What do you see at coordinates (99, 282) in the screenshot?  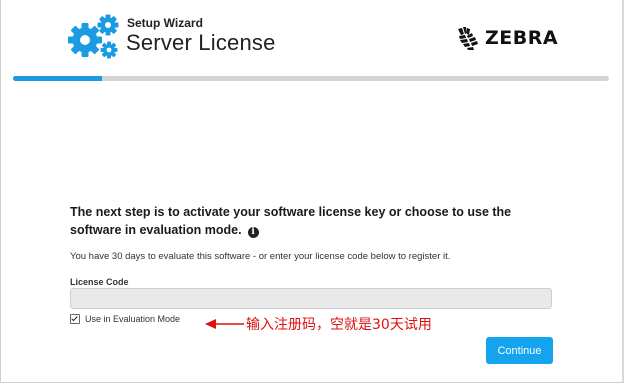 I see `license-code-label: License Code` at bounding box center [99, 282].